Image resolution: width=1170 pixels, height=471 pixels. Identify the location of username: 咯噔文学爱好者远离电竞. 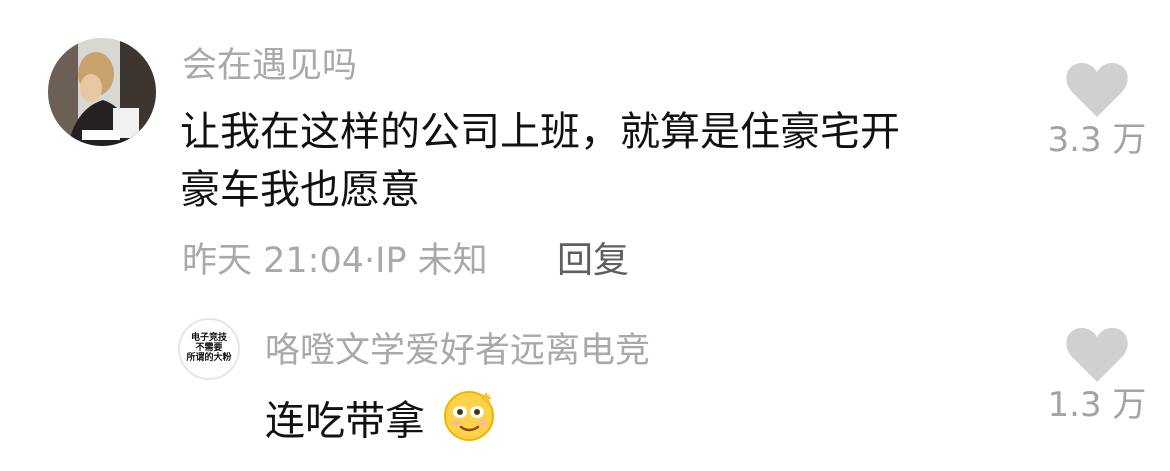
(457, 351).